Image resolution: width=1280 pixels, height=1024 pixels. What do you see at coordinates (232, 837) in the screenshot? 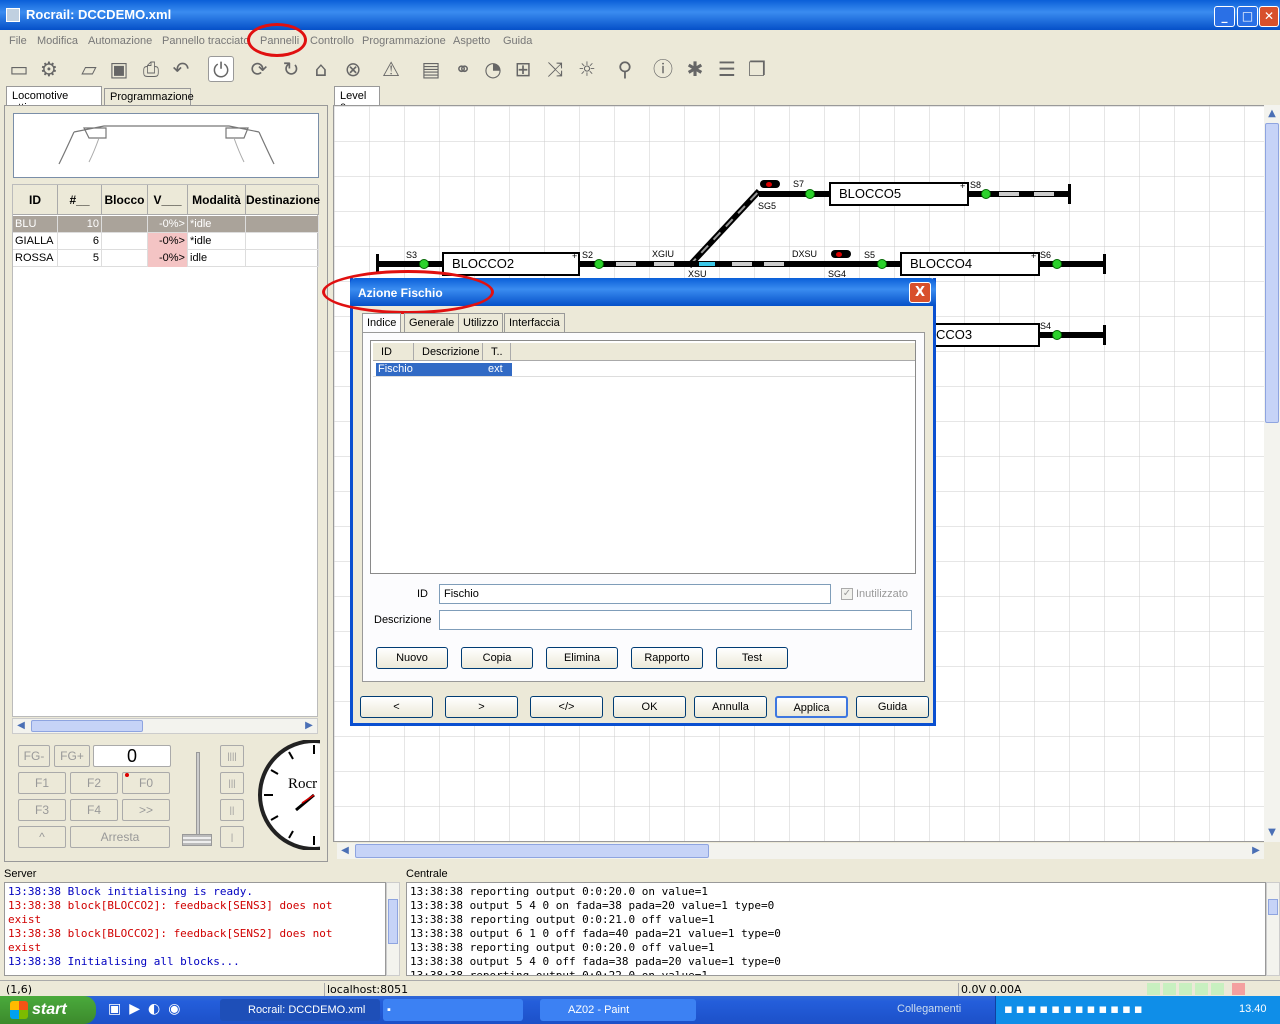
I see `speed-step-1-button: |` at bounding box center [232, 837].